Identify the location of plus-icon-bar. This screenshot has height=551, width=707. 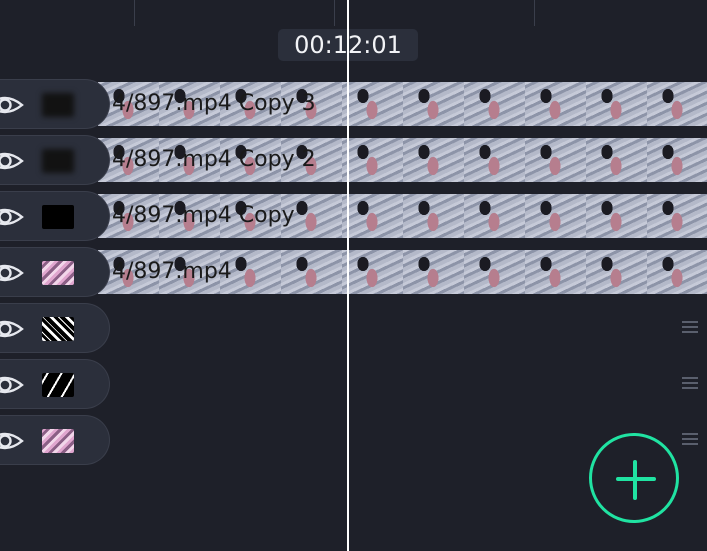
(636, 479).